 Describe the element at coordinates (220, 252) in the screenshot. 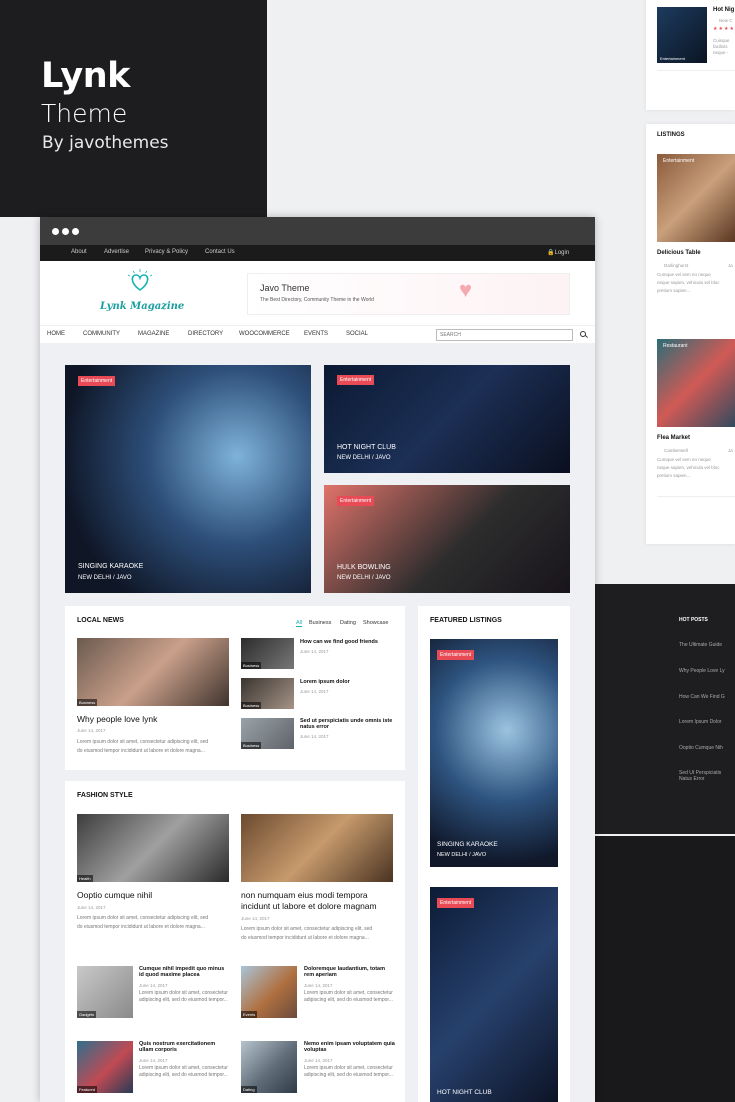

I see `topbar-link-contact: Contact Us` at that location.